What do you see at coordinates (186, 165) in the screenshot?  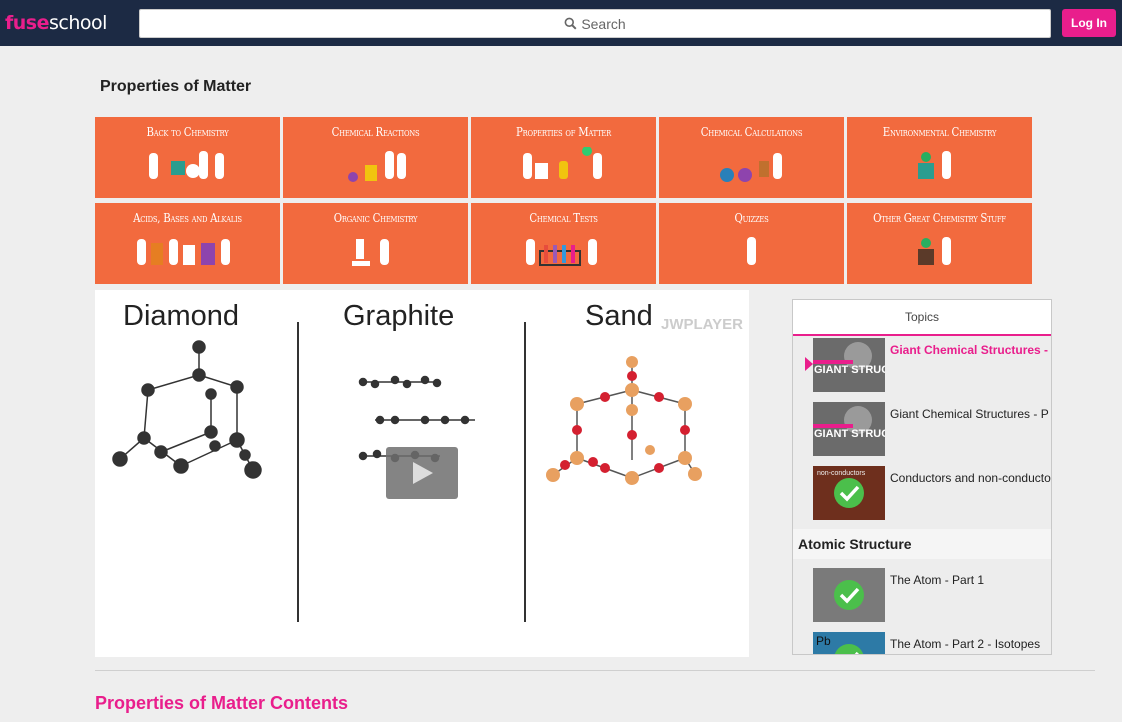 I see `scientists-illustration-icon` at bounding box center [186, 165].